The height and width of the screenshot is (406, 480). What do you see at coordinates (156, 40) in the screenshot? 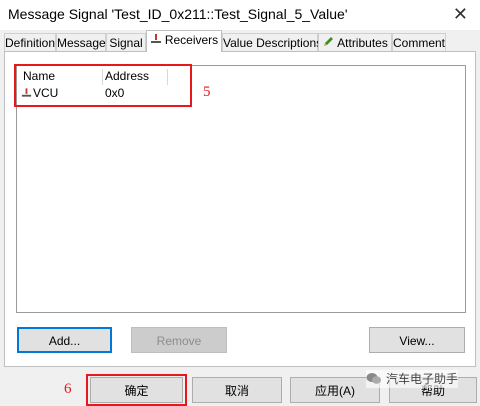
I see `receiver-node-icon` at bounding box center [156, 40].